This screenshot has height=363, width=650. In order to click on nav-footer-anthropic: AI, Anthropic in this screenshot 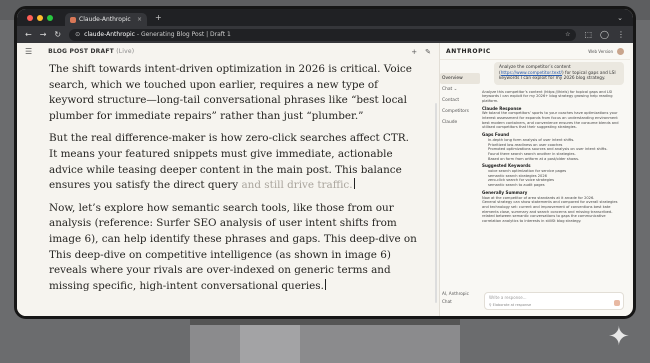, I will do `click(455, 294)`.